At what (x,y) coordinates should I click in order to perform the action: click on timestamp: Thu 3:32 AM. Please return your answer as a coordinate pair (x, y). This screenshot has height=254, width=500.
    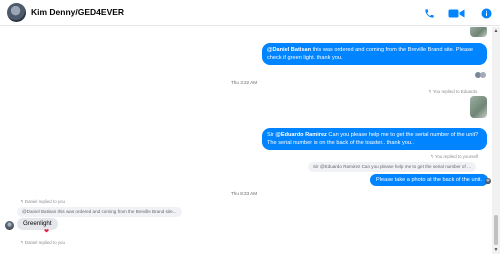
    Looking at the image, I should click on (244, 82).